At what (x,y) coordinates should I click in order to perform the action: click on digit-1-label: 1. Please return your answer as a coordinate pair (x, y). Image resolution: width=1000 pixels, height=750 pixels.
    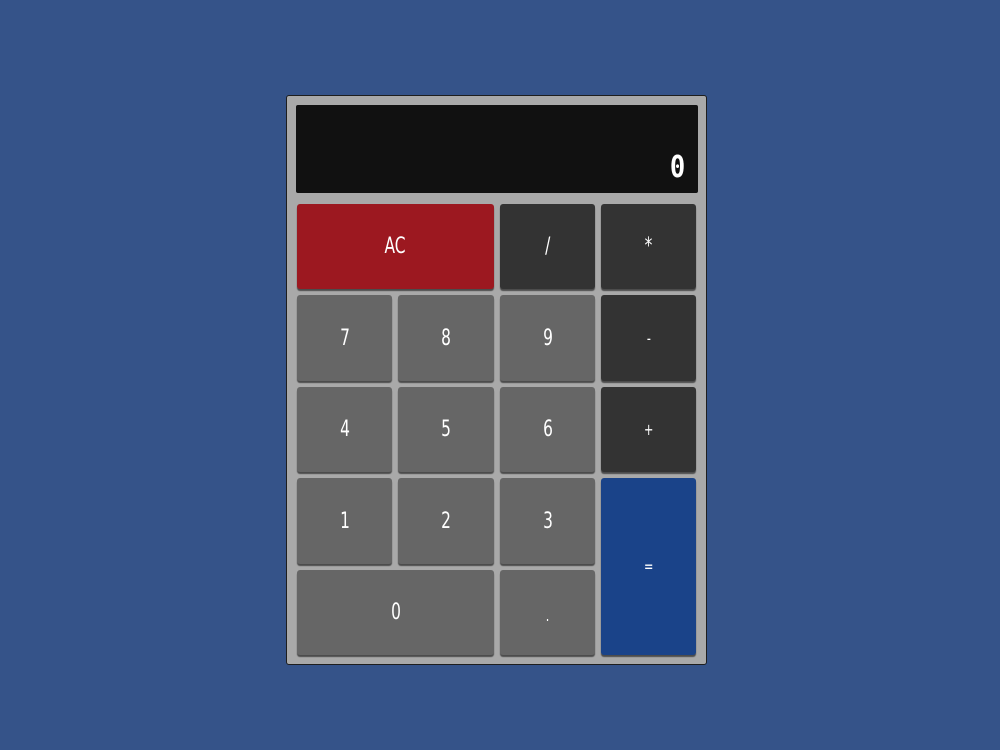
    Looking at the image, I should click on (344, 521).